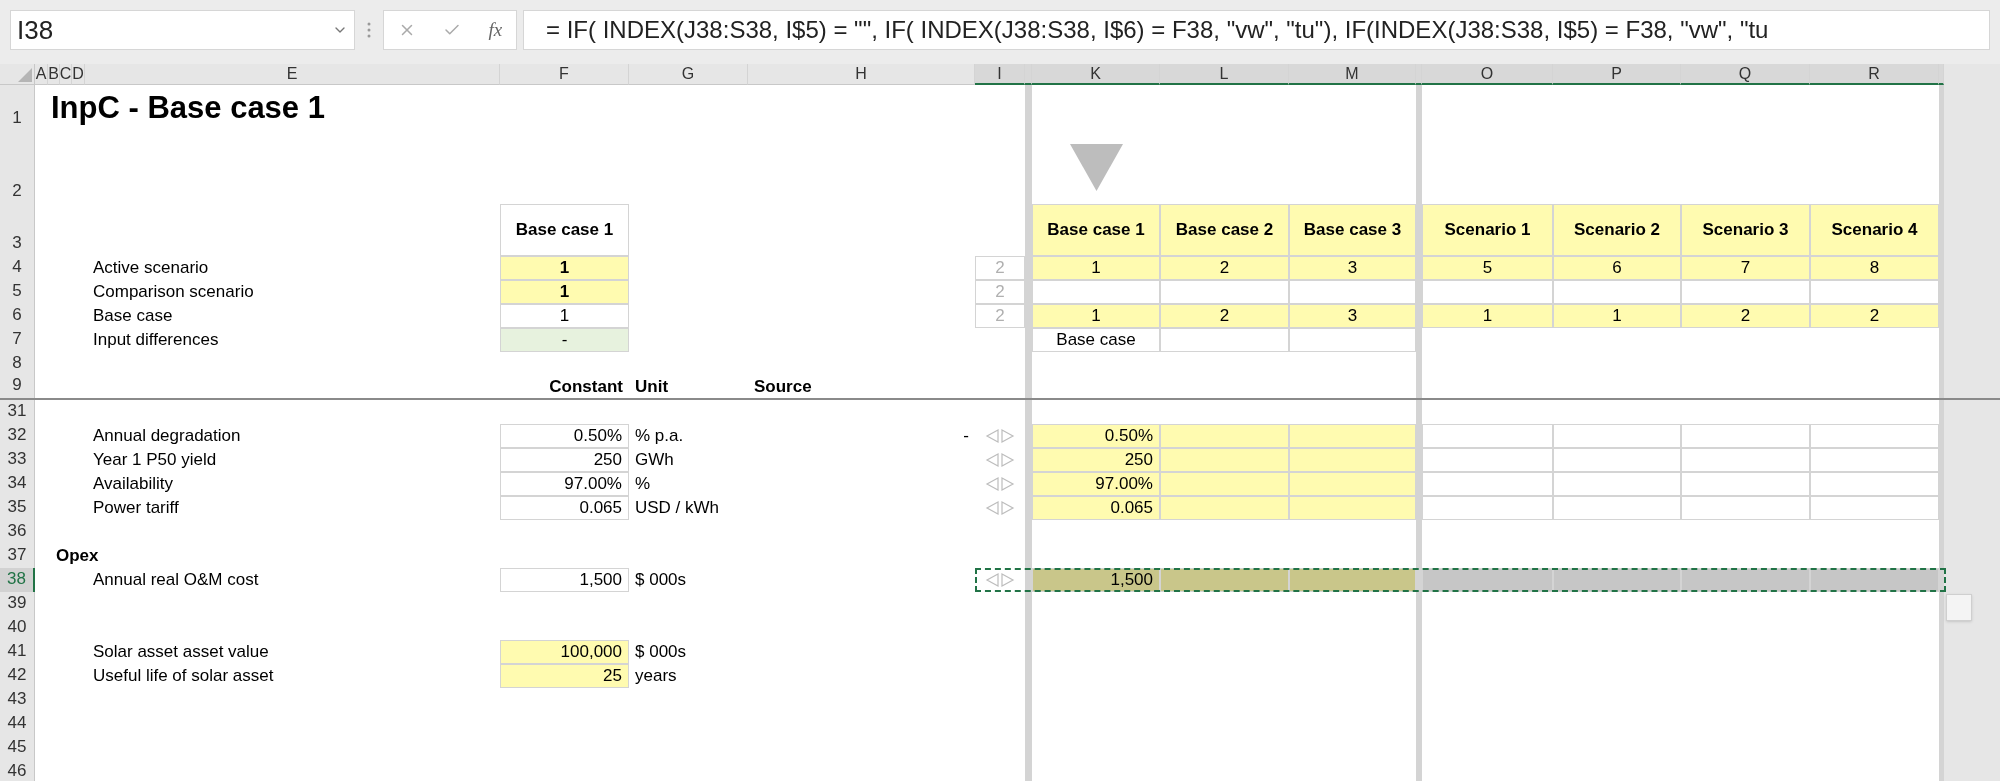 The height and width of the screenshot is (781, 2000). What do you see at coordinates (17, 108) in the screenshot?
I see `row-header: 1` at bounding box center [17, 108].